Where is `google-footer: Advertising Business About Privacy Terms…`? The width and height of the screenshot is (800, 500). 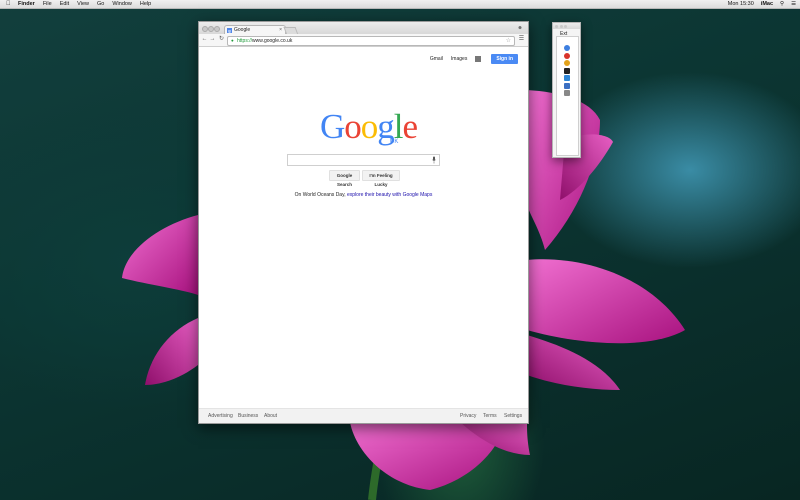 google-footer: Advertising Business About Privacy Terms… is located at coordinates (363, 415).